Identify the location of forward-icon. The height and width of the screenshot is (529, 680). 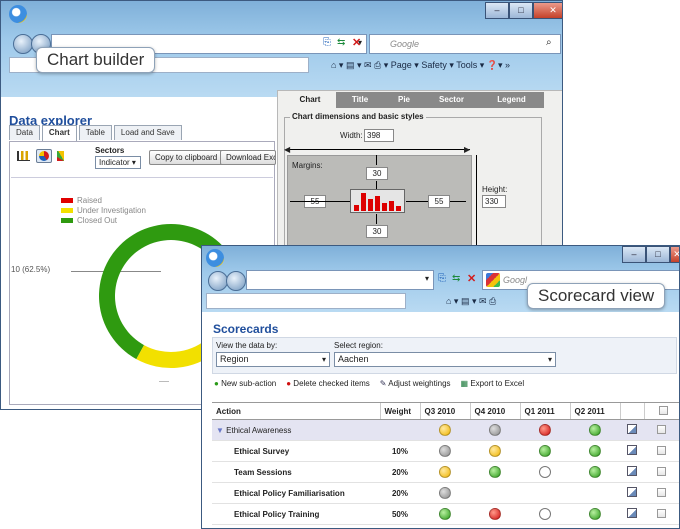
(236, 281).